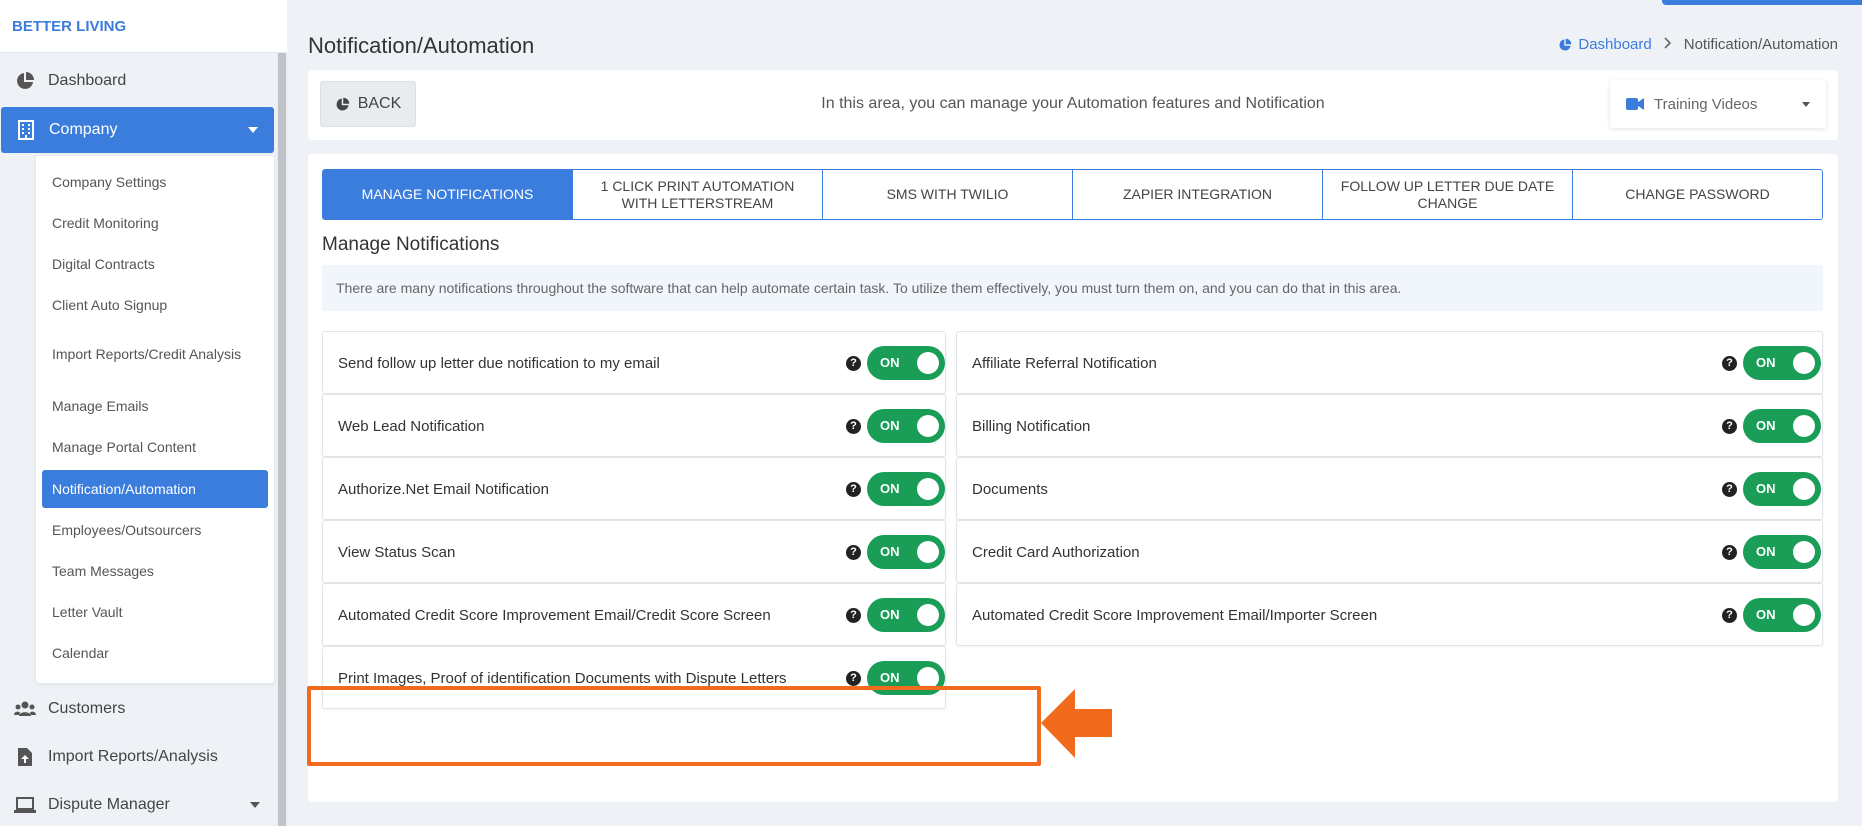  What do you see at coordinates (443, 489) in the screenshot?
I see `notification-label: Authorize.Net Email Notification` at bounding box center [443, 489].